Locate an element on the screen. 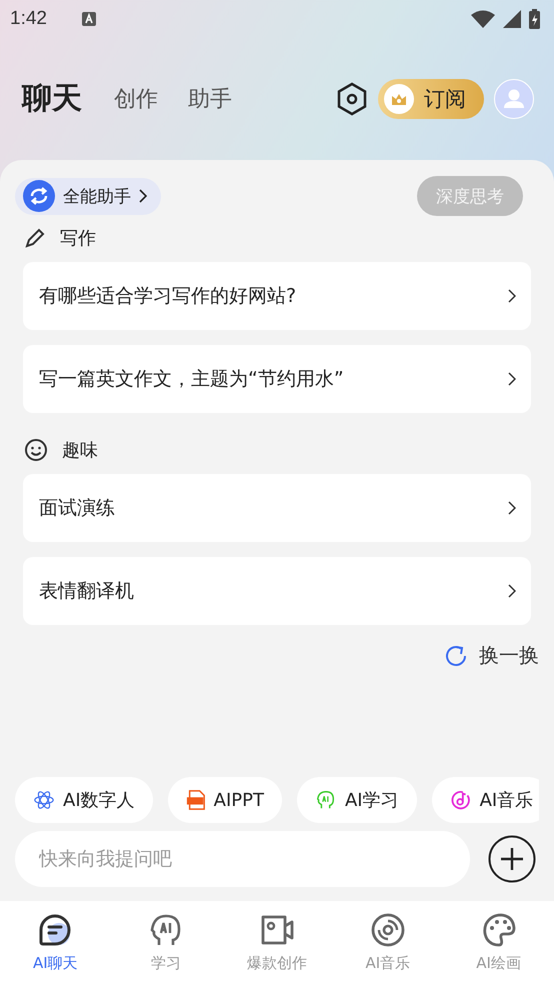  quick-chip: AIPPT is located at coordinates (225, 800).